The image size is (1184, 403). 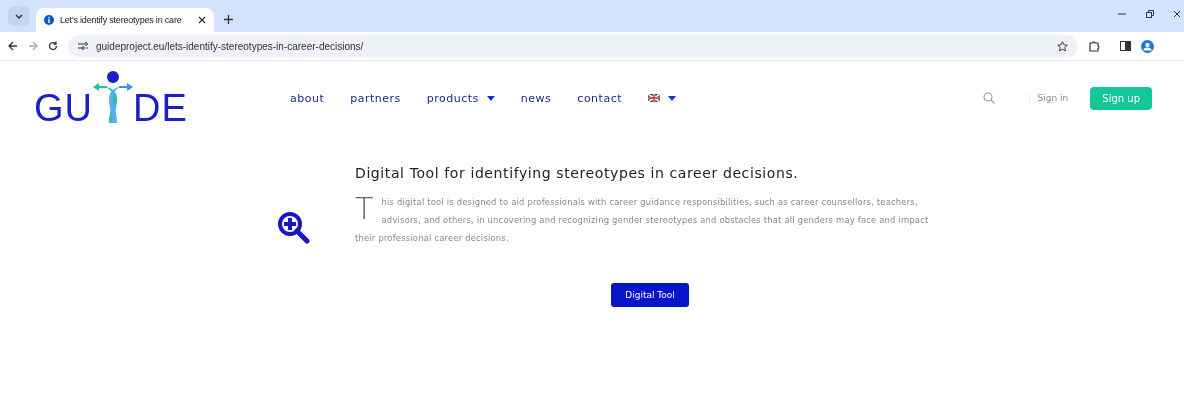 What do you see at coordinates (577, 173) in the screenshot?
I see `page-heading: Digital Tool for identifying stereotypes in career decisions.` at bounding box center [577, 173].